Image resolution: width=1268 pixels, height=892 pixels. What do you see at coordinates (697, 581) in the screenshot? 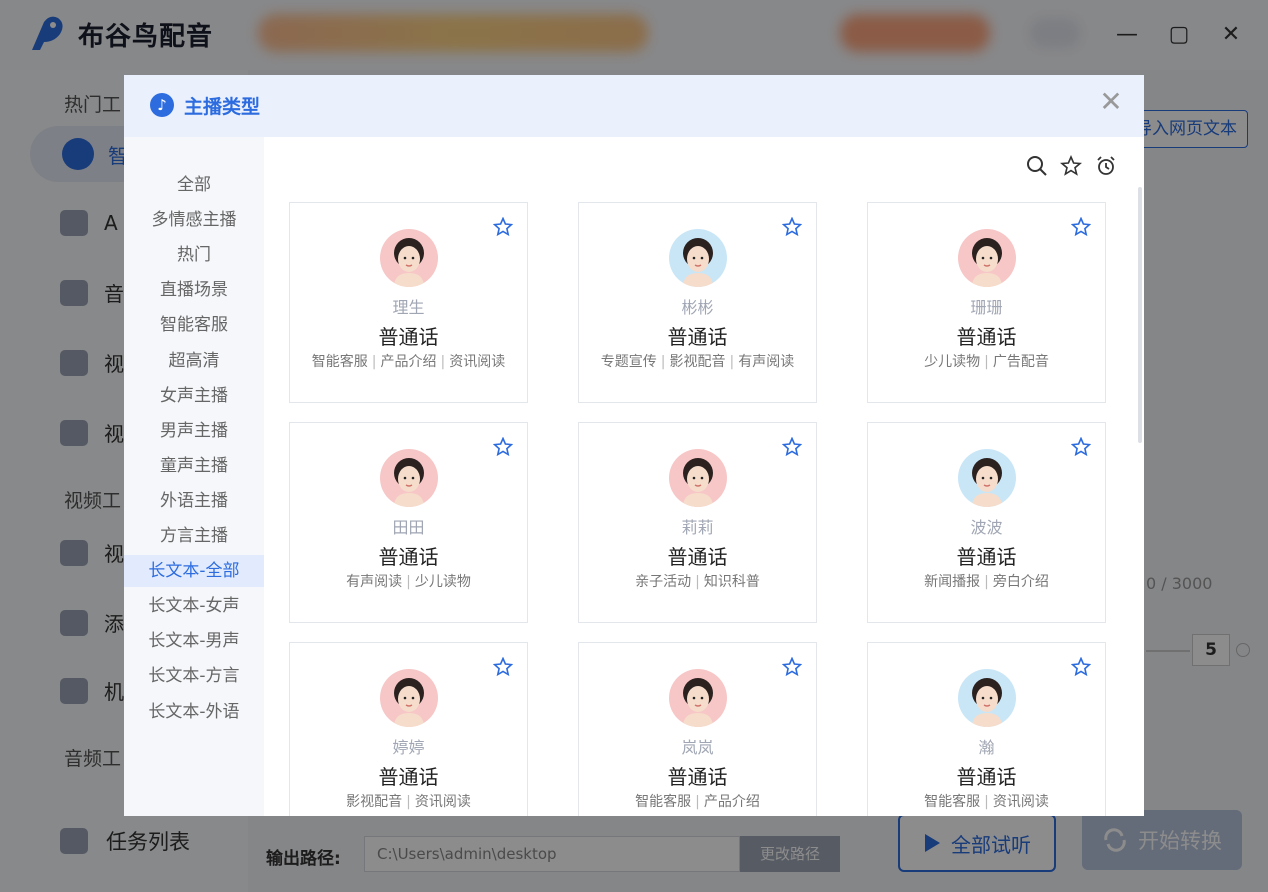
I see `voice-tags: 亲子活动 | 知识科普` at bounding box center [697, 581].